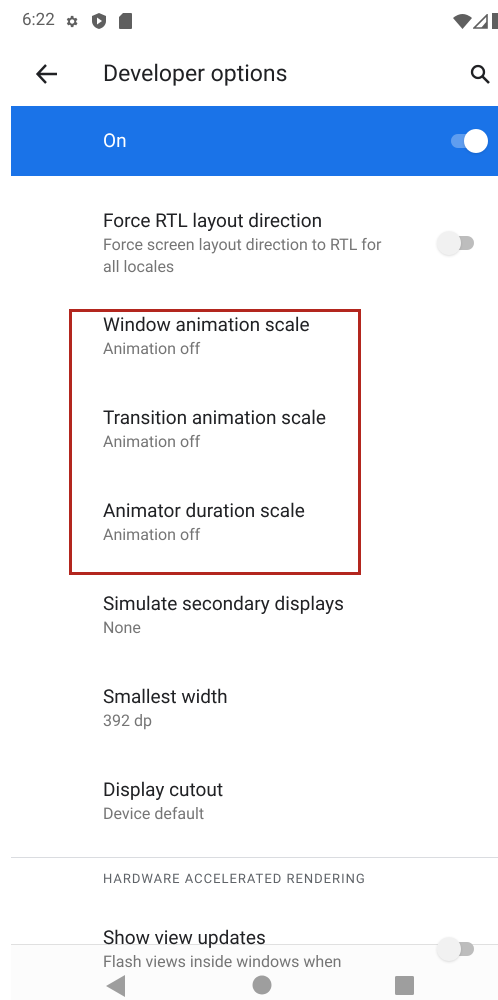 This screenshot has width=498, height=1000. I want to click on setting-summary: 392 dp, so click(128, 721).